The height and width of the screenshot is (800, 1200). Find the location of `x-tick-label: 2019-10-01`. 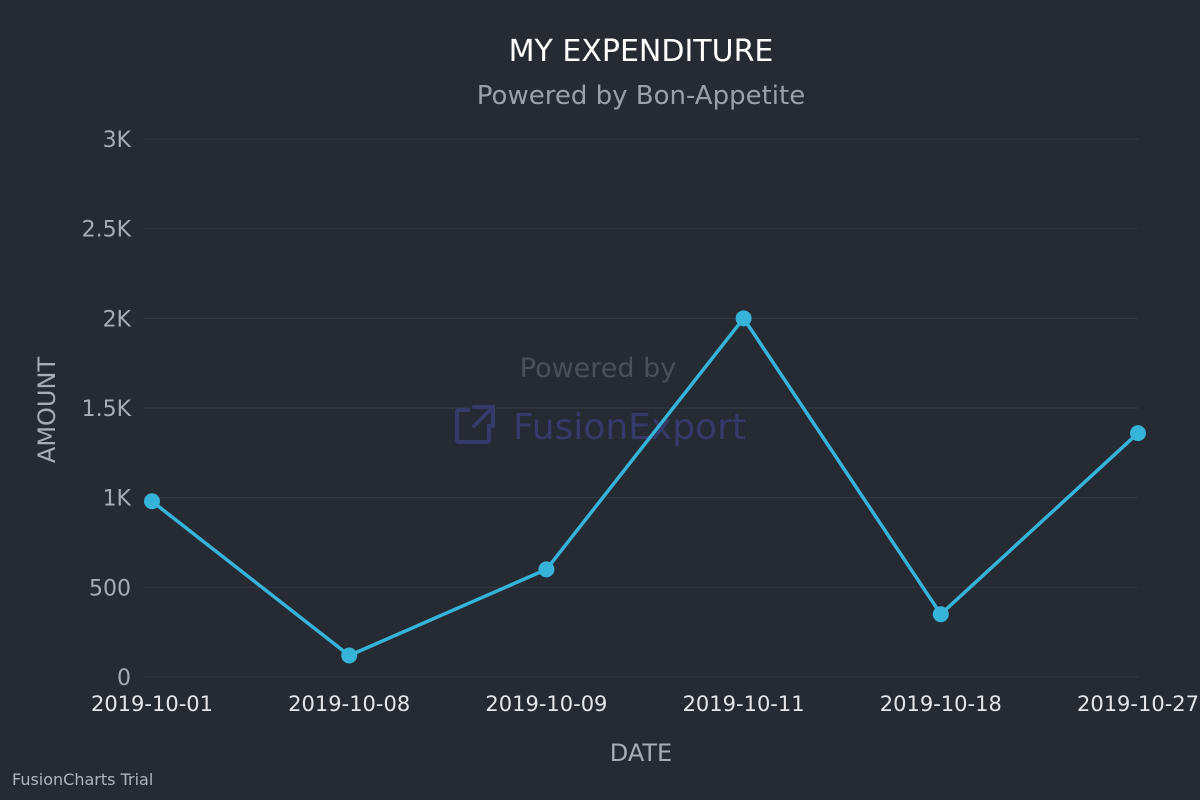

x-tick-label: 2019-10-01 is located at coordinates (152, 704).